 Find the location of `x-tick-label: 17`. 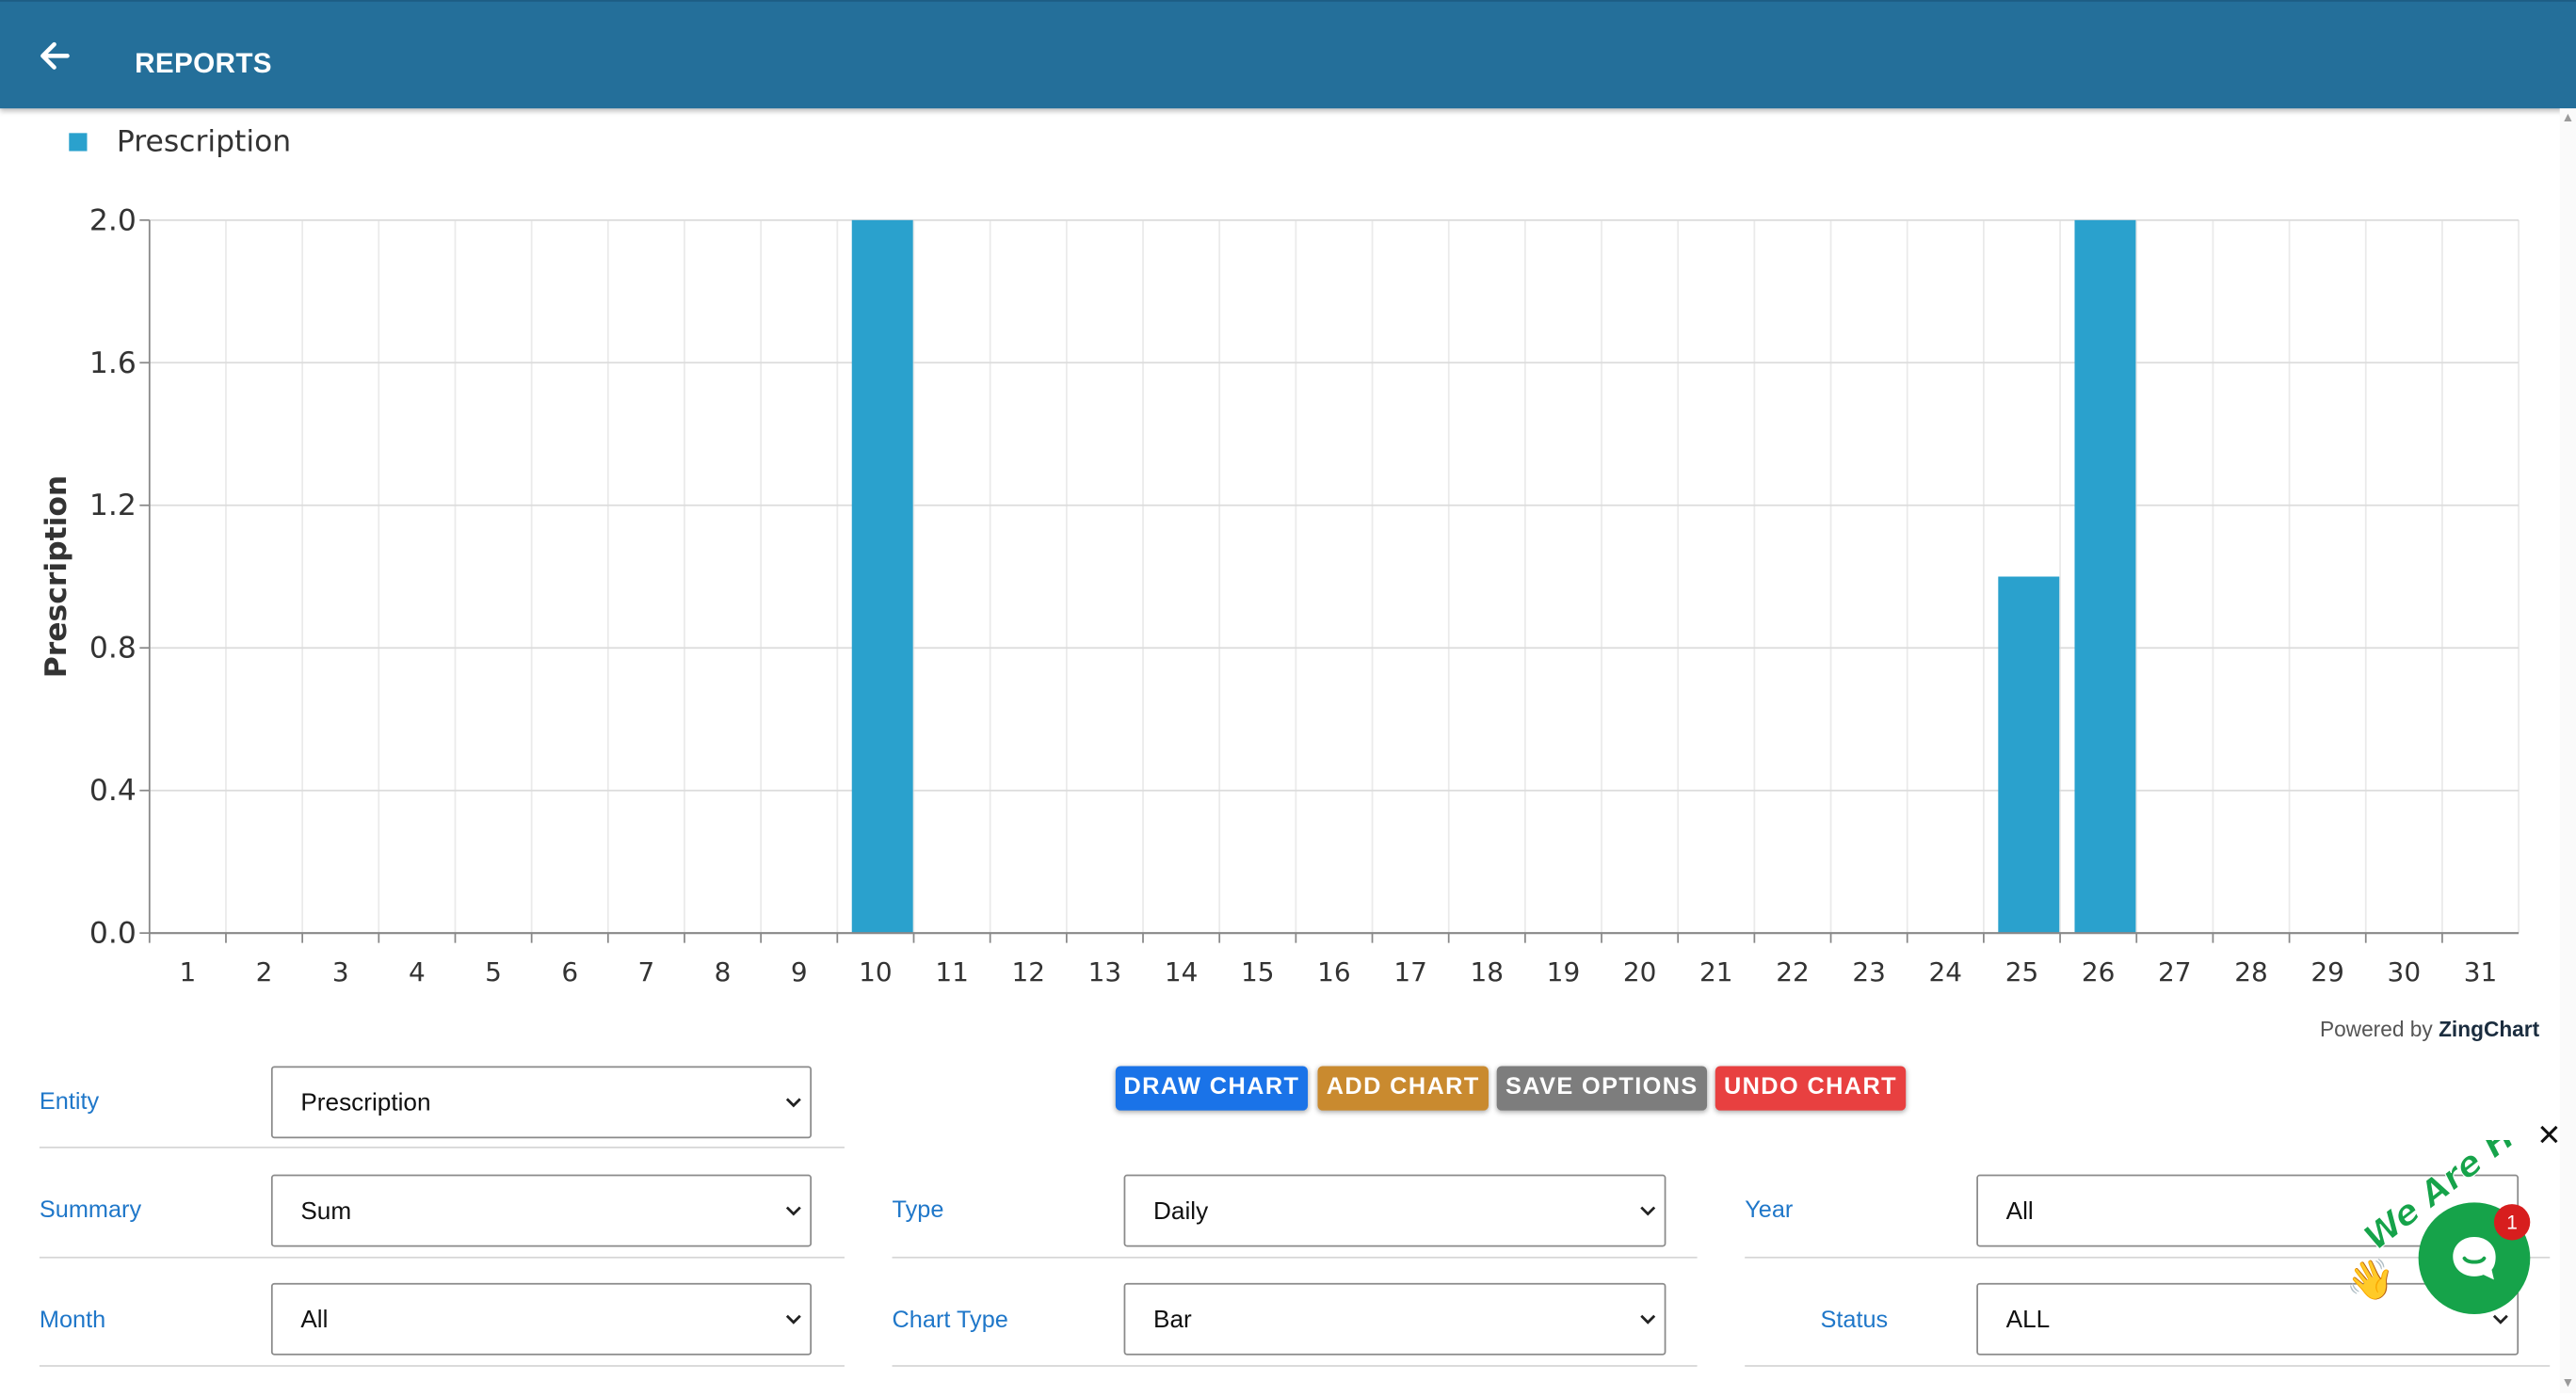

x-tick-label: 17 is located at coordinates (1410, 972).